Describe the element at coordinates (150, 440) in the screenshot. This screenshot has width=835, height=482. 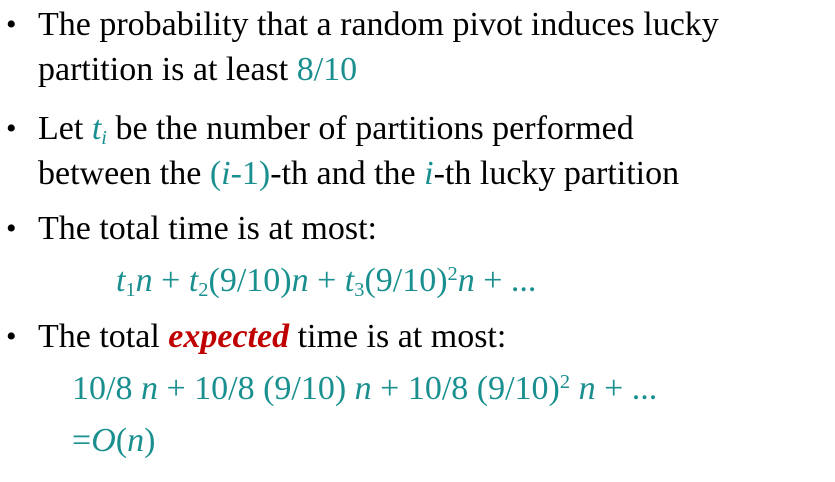
I see `text-span: )` at that location.